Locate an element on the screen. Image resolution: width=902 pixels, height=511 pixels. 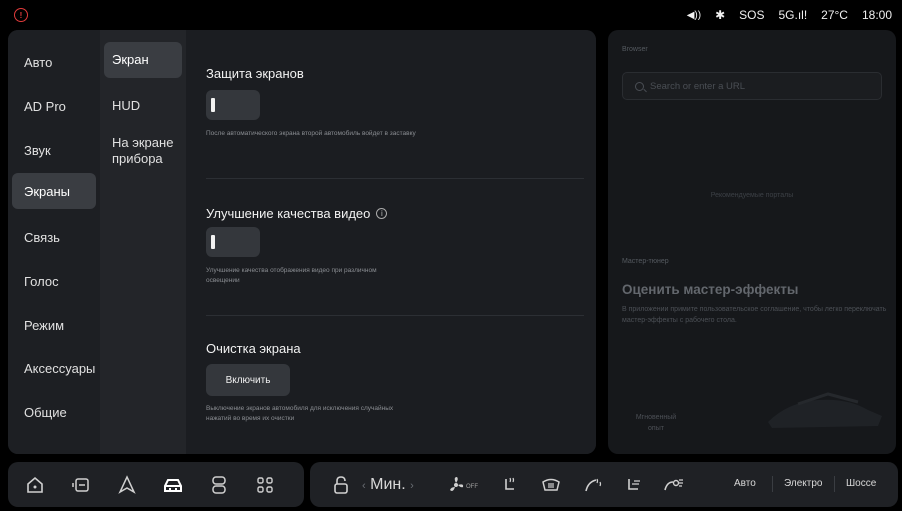
url-search-input: Search or enter a URL is located at coordinates (752, 86).